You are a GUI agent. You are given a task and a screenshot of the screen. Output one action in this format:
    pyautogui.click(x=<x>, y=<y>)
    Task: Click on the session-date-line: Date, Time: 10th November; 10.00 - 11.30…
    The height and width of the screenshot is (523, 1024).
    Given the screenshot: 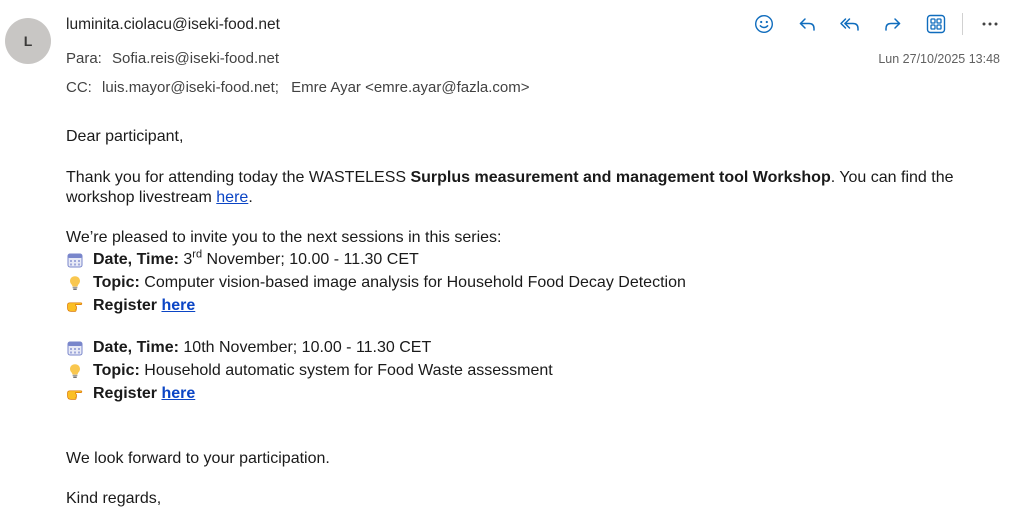 What is the action you would take?
    pyautogui.click(x=536, y=347)
    